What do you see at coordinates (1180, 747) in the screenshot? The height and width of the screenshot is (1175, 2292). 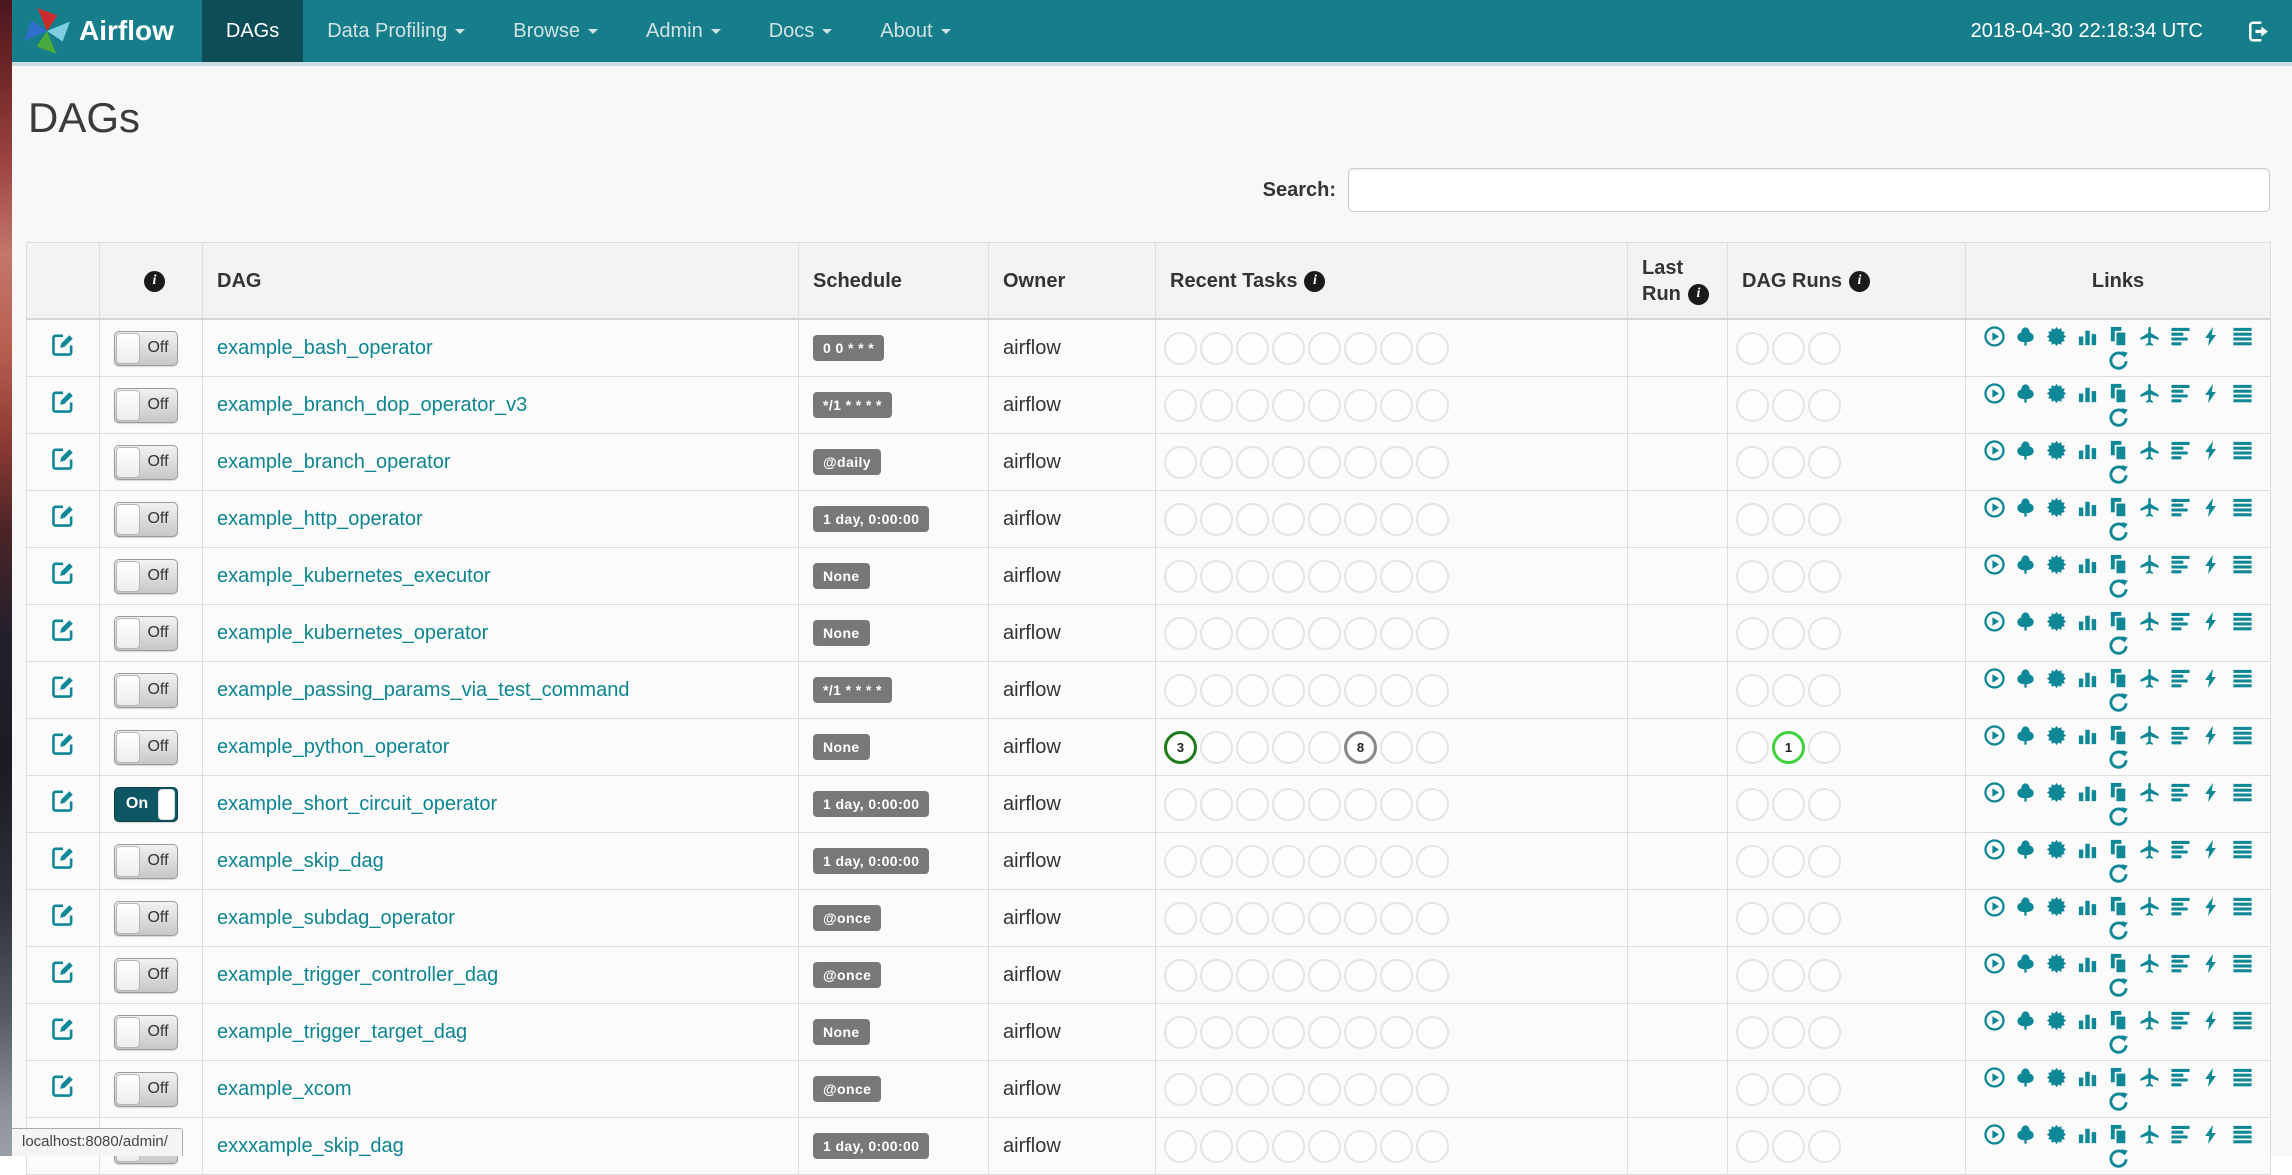 I see `recent-task-state-circle-success: 3` at bounding box center [1180, 747].